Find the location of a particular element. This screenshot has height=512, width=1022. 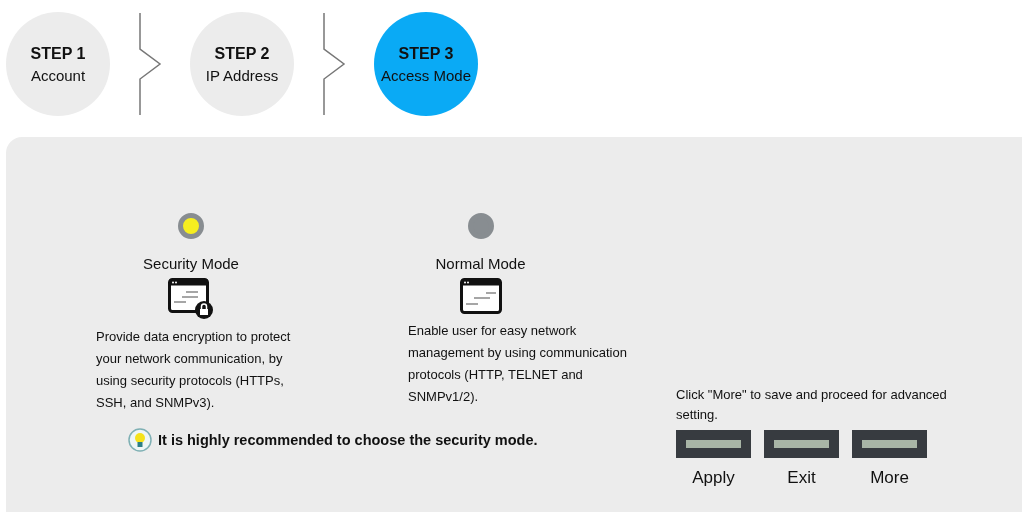

action-button: Apply is located at coordinates (713, 459).